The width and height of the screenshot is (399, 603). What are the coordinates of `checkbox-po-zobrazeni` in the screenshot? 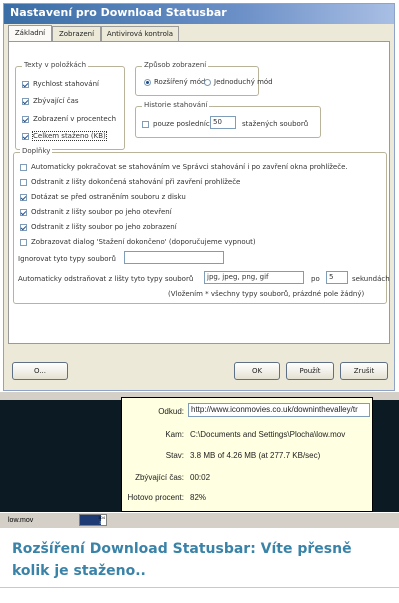 It's located at (23, 227).